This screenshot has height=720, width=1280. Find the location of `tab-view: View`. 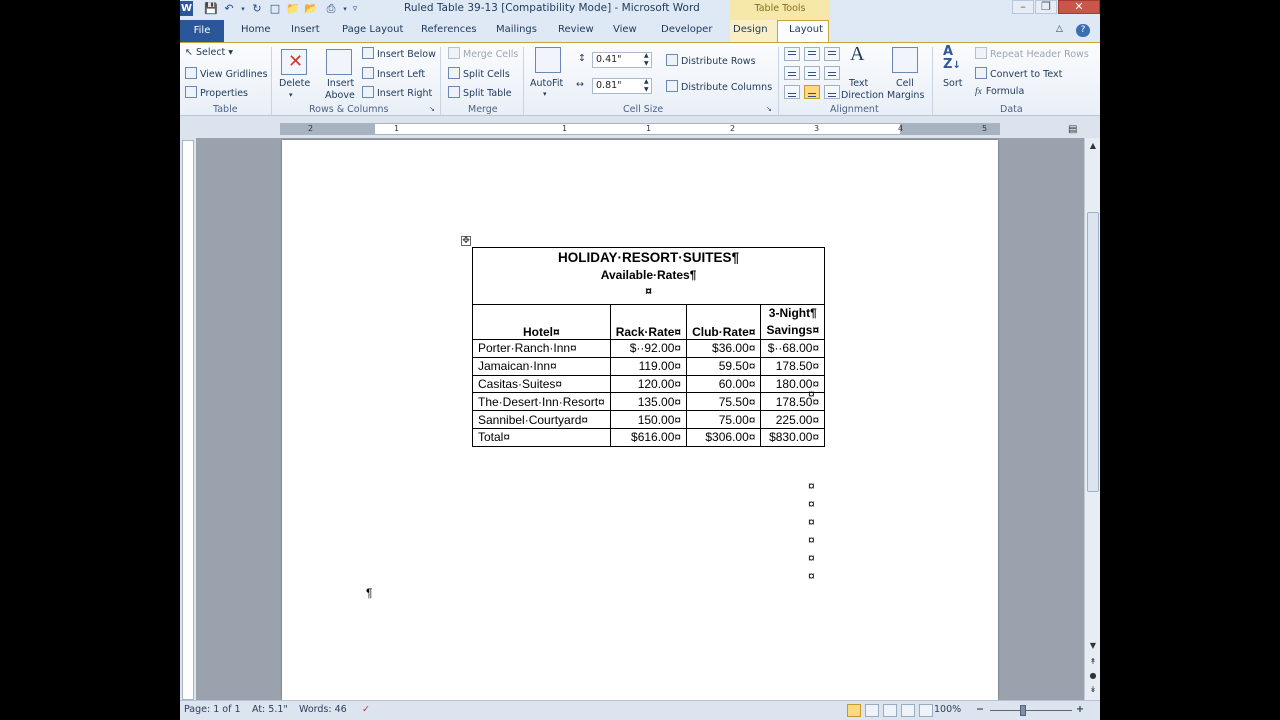

tab-view: View is located at coordinates (625, 29).